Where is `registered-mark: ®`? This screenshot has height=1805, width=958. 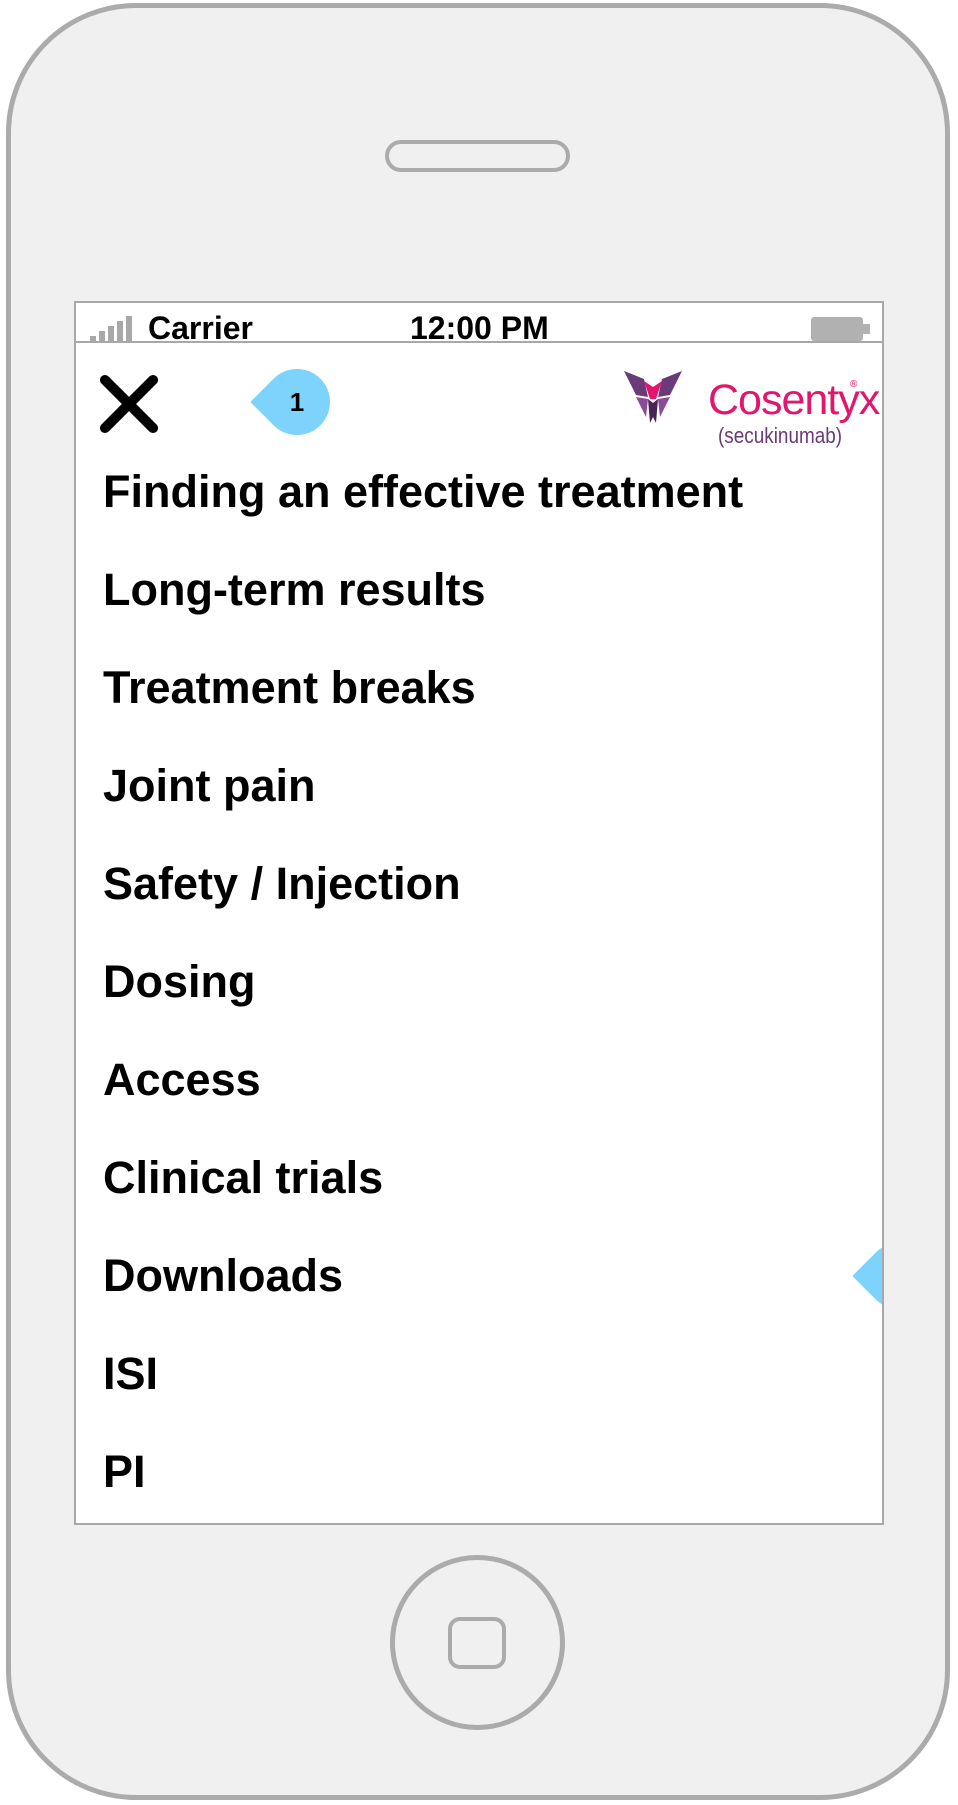 registered-mark: ® is located at coordinates (854, 384).